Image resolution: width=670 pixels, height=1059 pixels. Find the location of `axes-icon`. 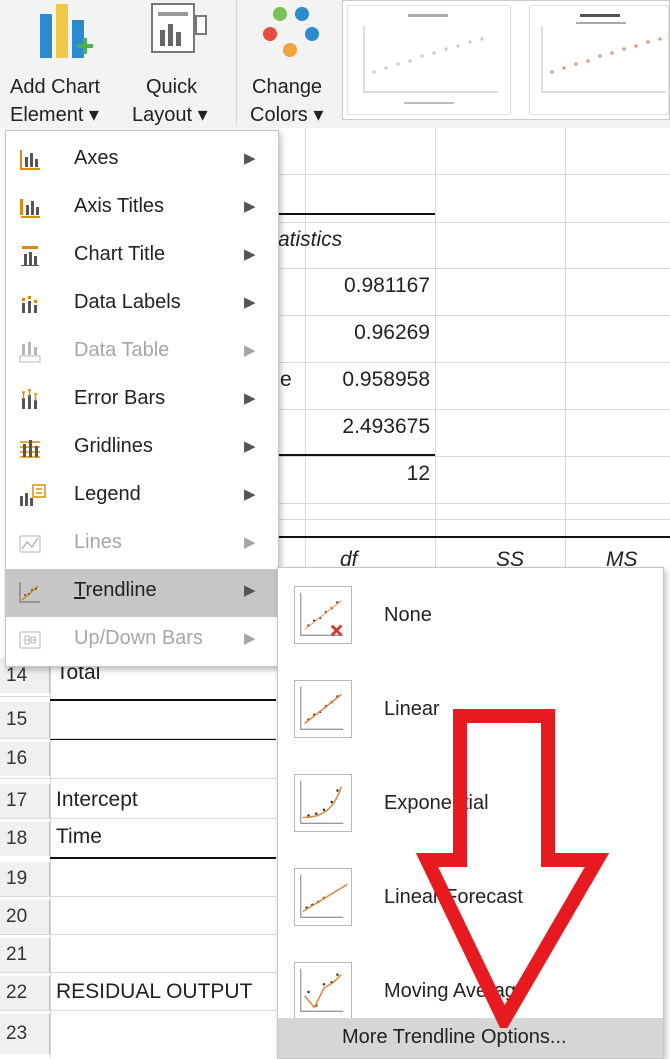

axes-icon is located at coordinates (30, 160).